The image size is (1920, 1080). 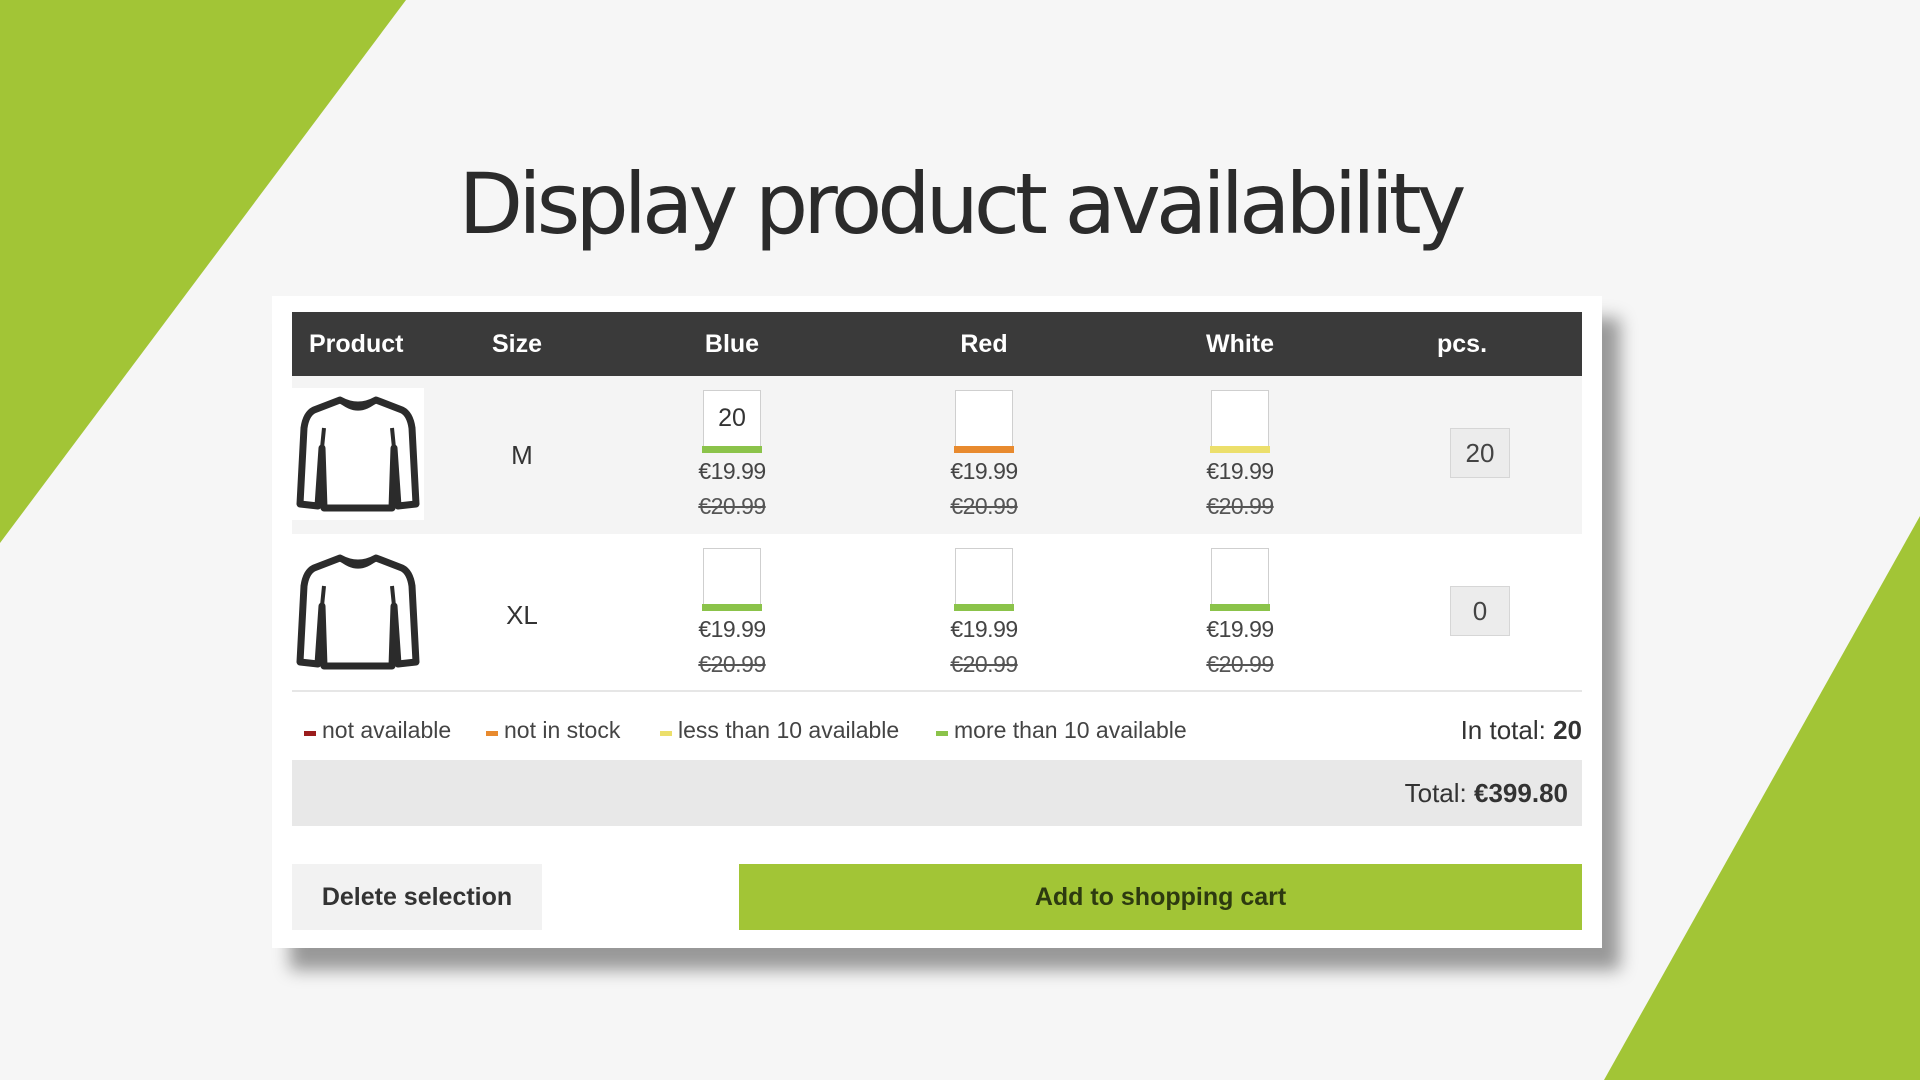 What do you see at coordinates (1480, 453) in the screenshot?
I see `row-pieces-count: 20` at bounding box center [1480, 453].